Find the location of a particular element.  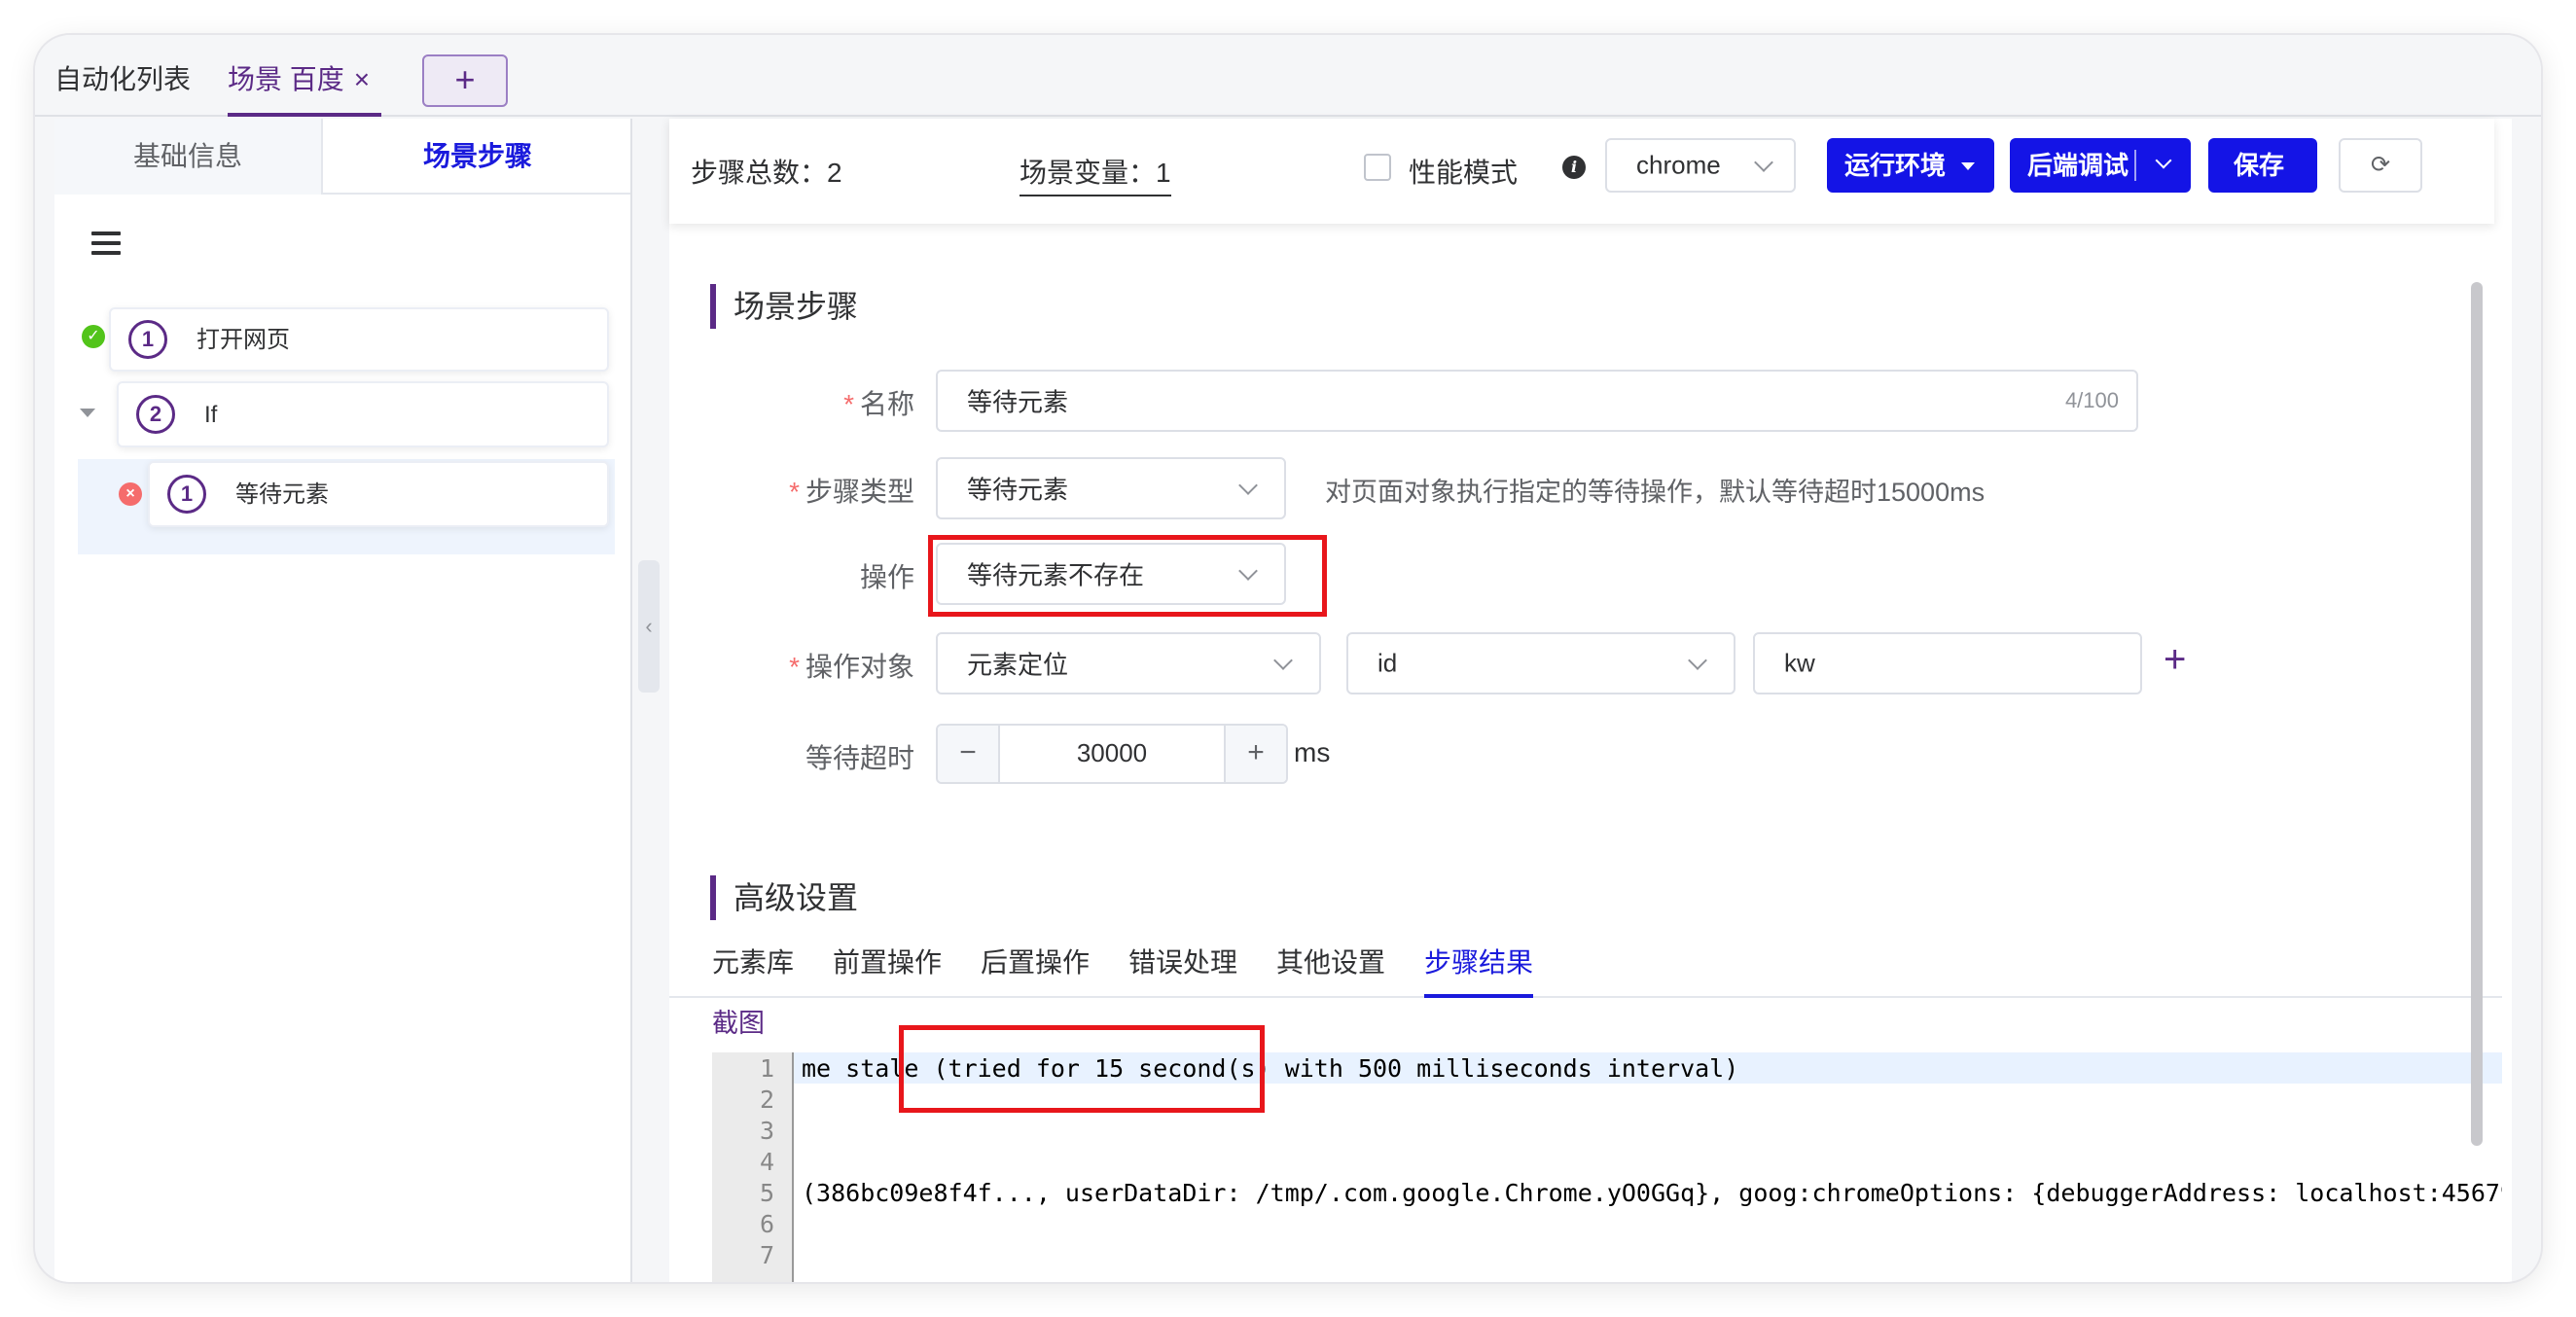

vertical-scrollbar is located at coordinates (2477, 714).